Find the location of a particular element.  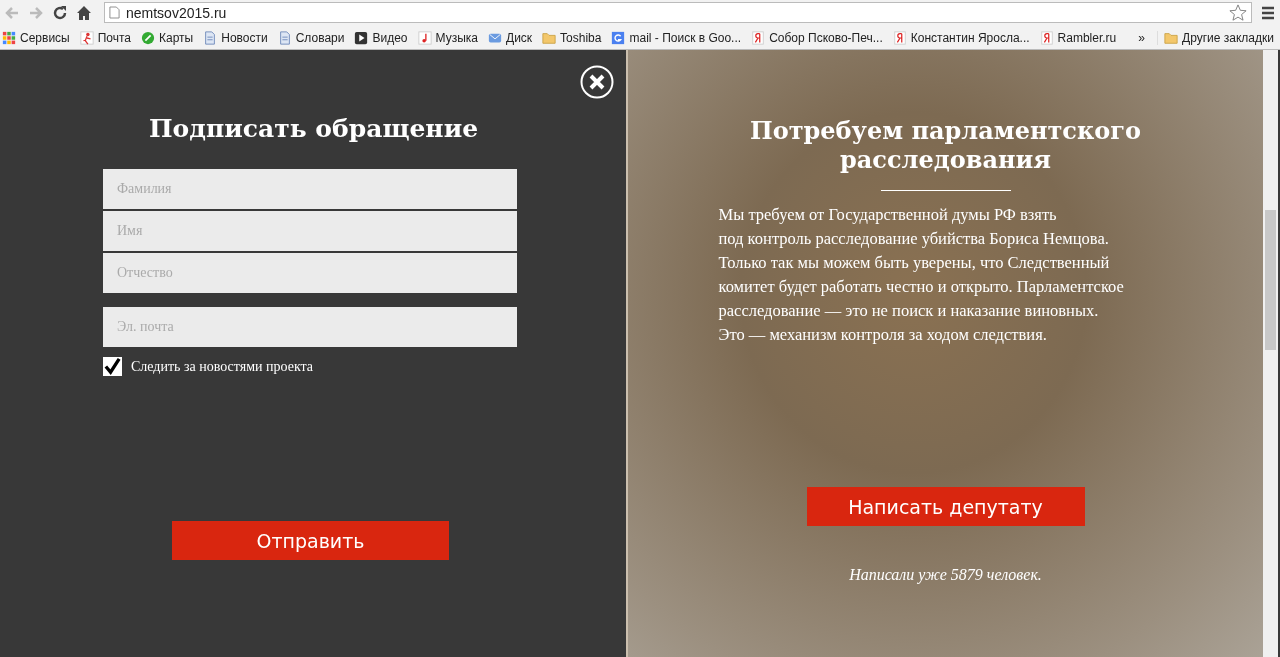

bookmark-item: Почта is located at coordinates (105, 37).